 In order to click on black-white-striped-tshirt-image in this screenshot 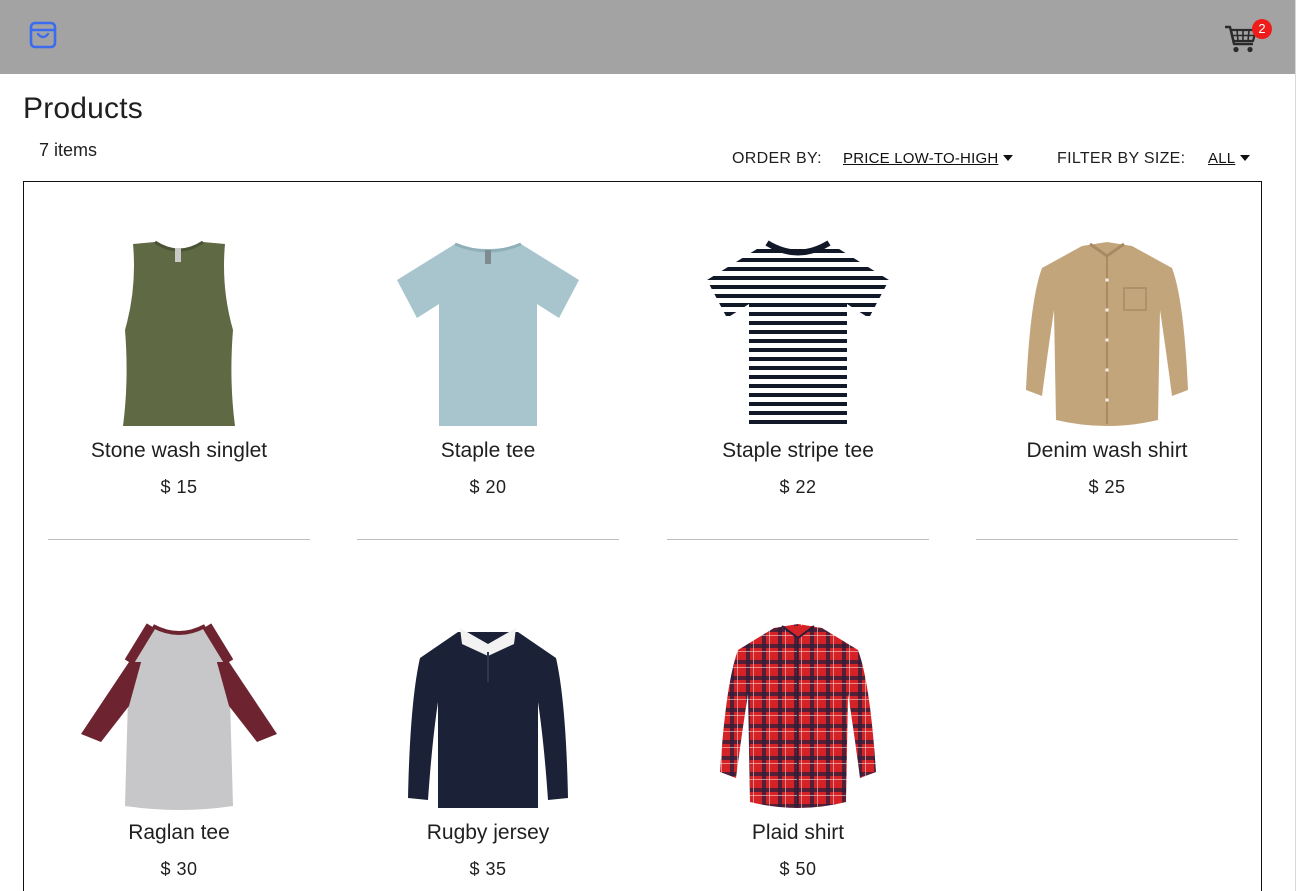, I will do `click(798, 333)`.